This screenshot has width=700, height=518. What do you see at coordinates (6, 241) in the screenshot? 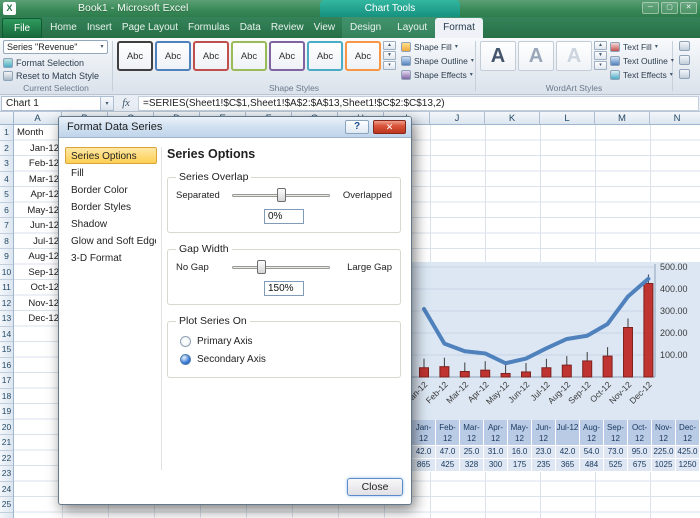
I see `row-header-8: 8` at bounding box center [6, 241].